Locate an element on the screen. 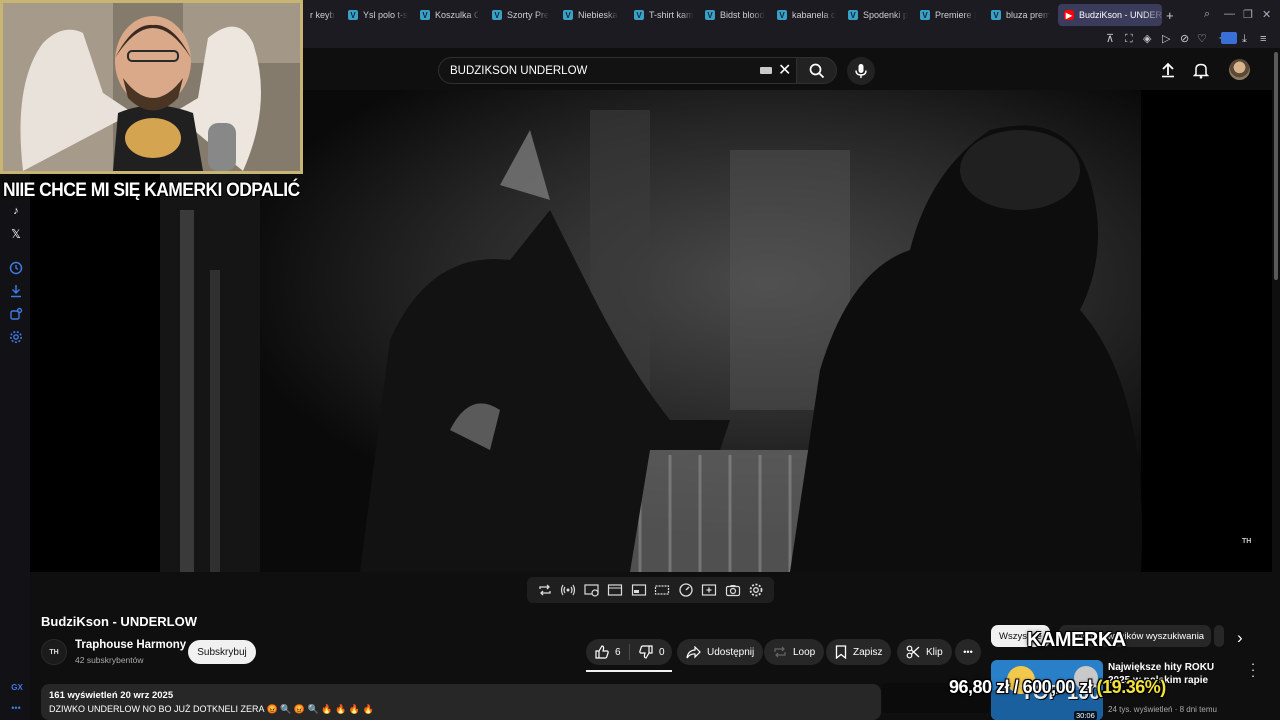  more-options-icon: ••• is located at coordinates (16, 708).